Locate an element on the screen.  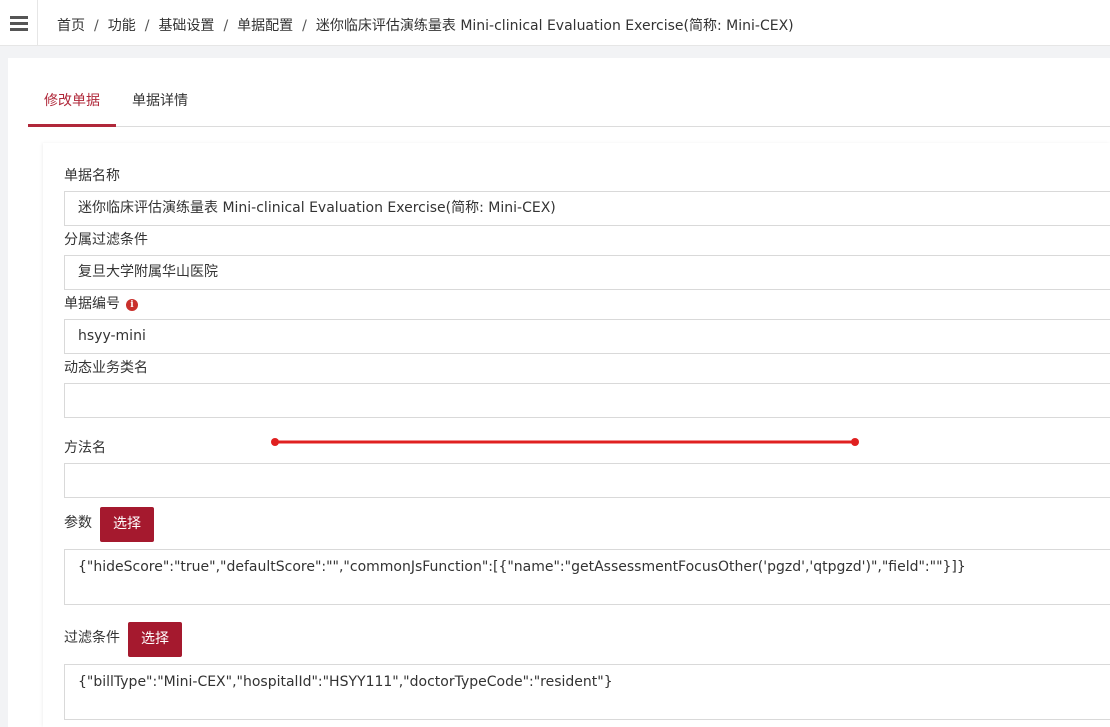
params-label: 参数 is located at coordinates (78, 523).